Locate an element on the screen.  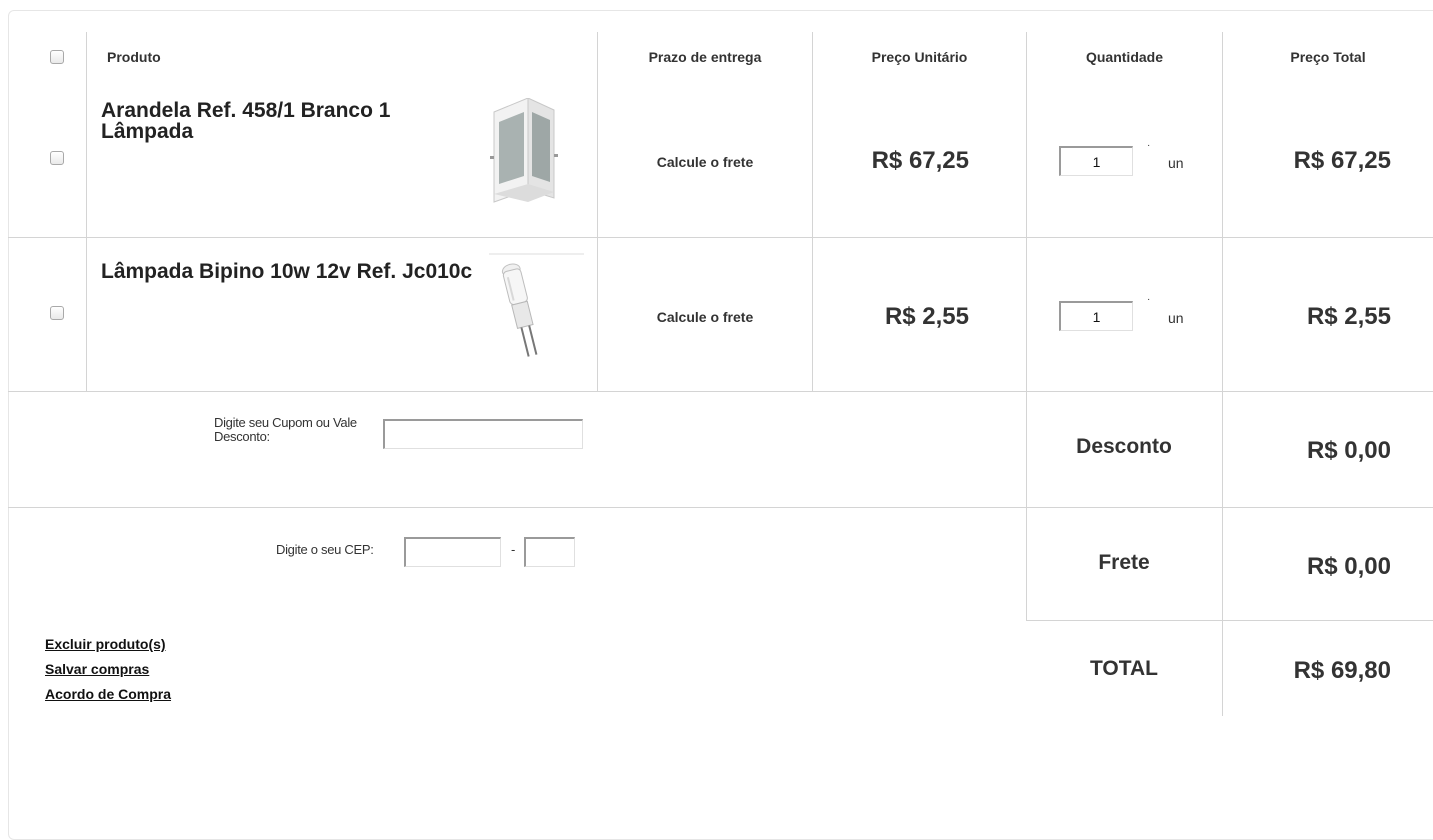
bipin-bulb-image is located at coordinates (536, 307).